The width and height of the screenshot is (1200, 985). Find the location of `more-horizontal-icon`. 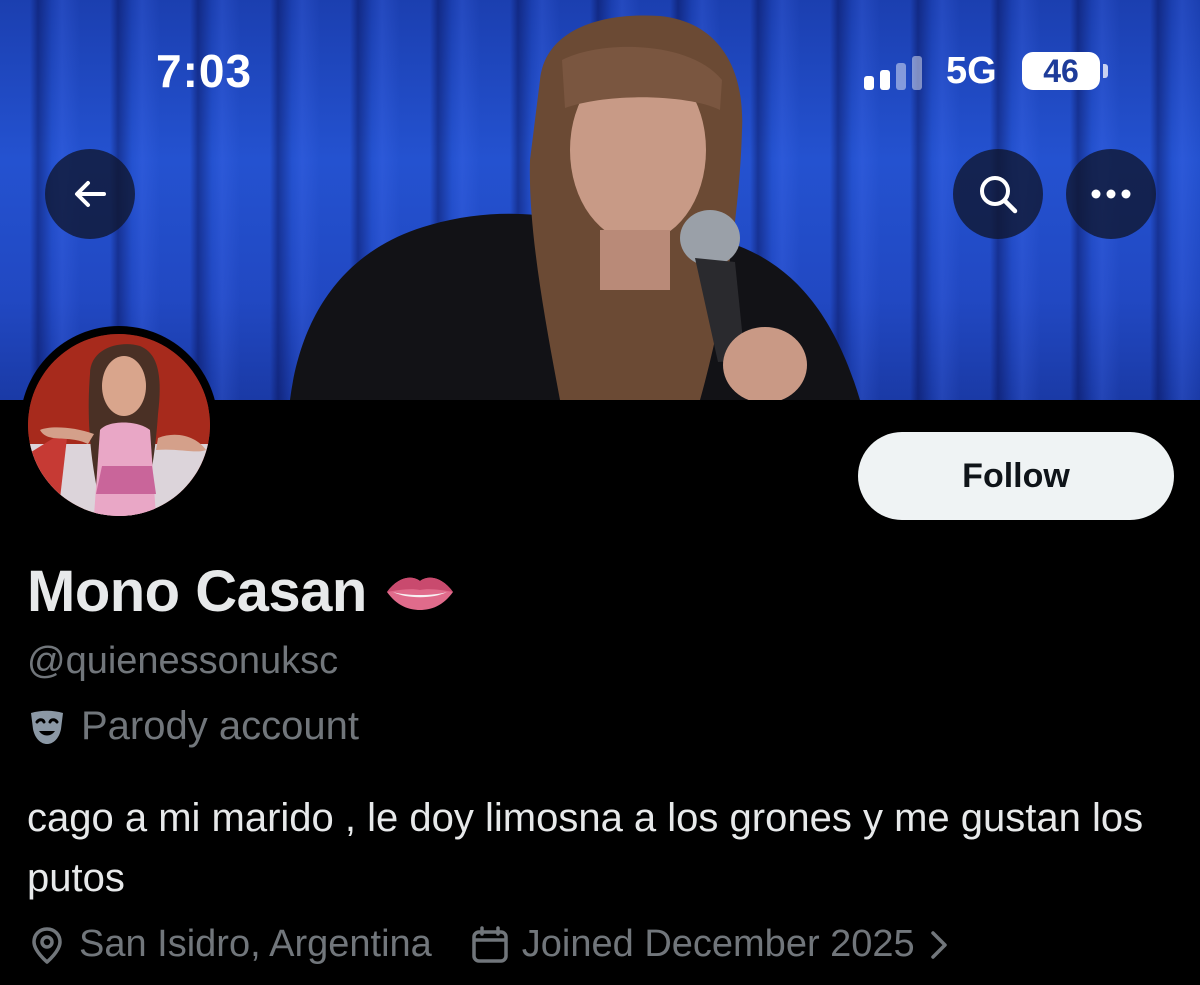

more-horizontal-icon is located at coordinates (1111, 194).